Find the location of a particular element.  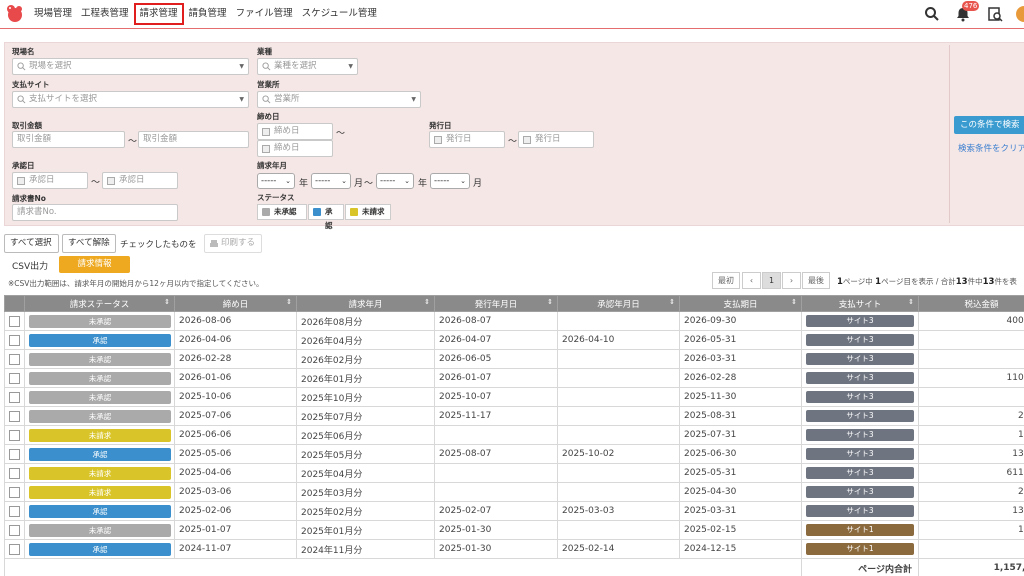

caret-down-icon: ▼ is located at coordinates (413, 99).